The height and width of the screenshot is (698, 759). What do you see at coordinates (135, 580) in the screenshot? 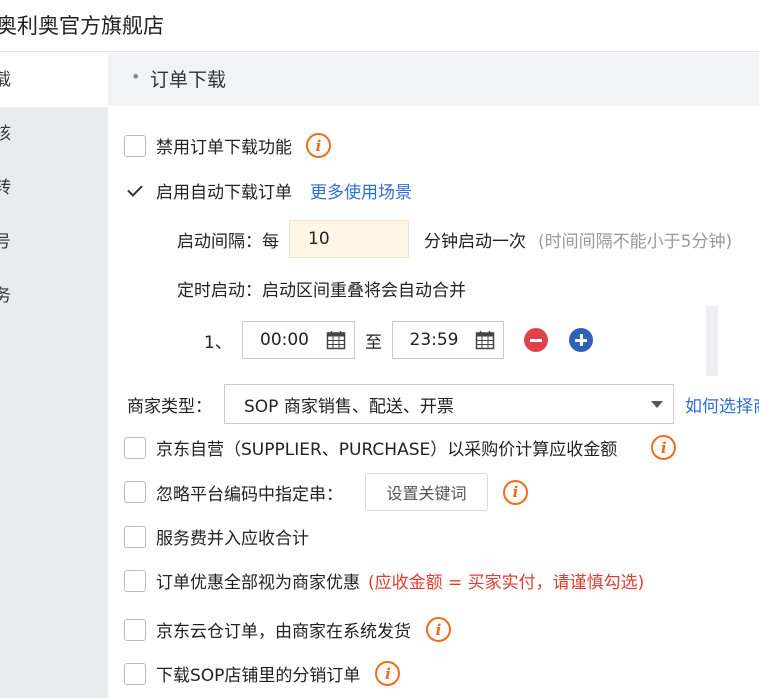
I see `discount-checkbox` at bounding box center [135, 580].